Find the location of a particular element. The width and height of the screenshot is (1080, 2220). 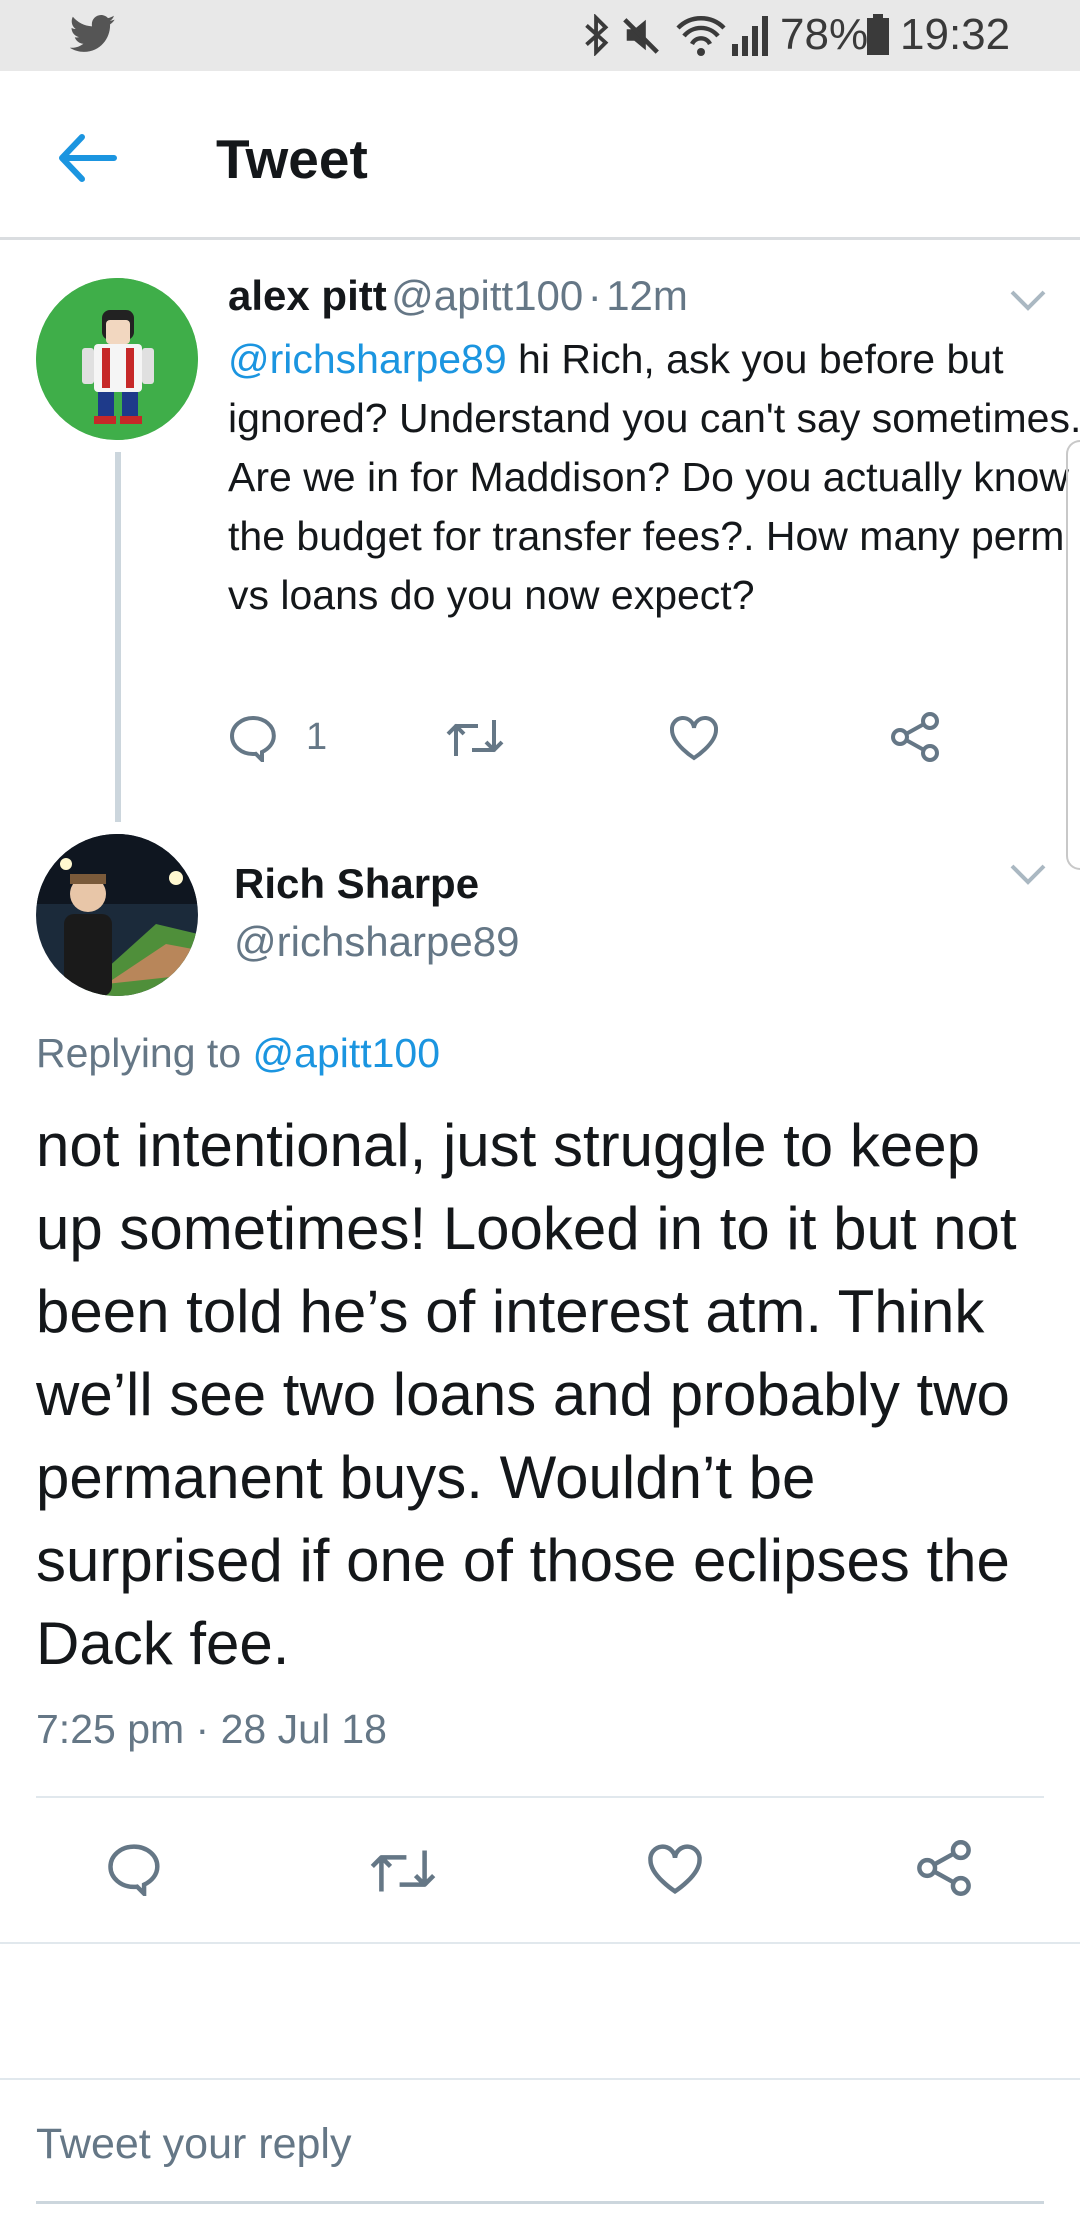

replying-prefix: Replying to is located at coordinates (144, 1053).